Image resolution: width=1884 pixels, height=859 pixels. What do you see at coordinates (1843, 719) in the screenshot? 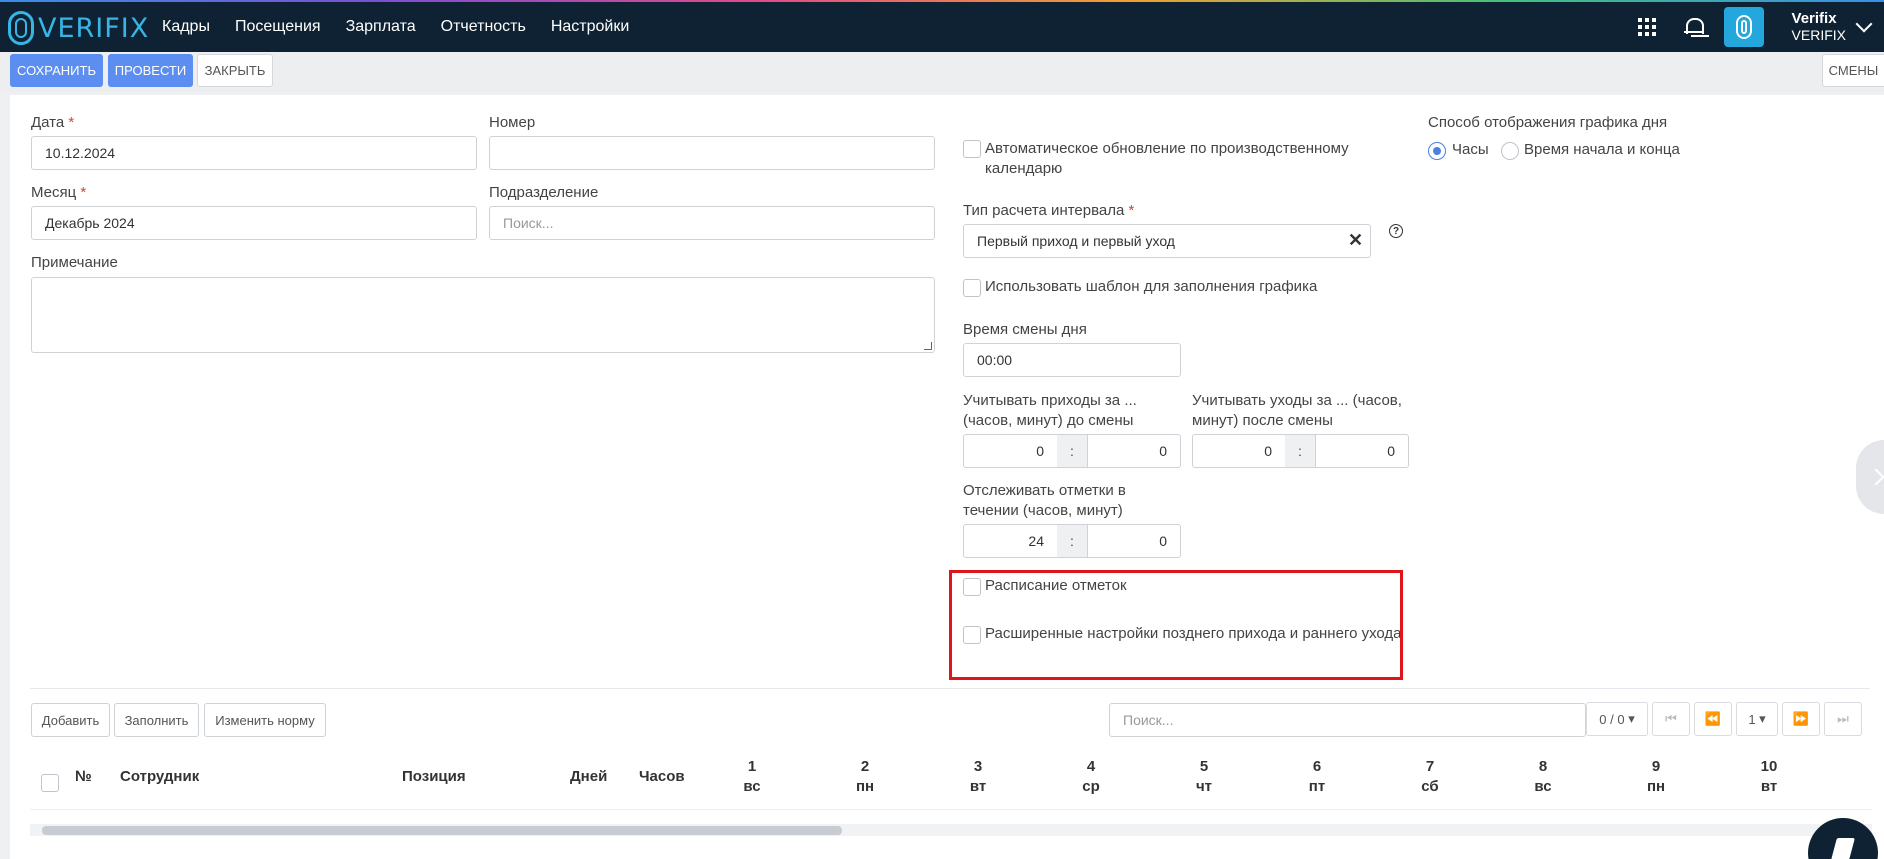
I see `last-page-icon: ⏭` at bounding box center [1843, 719].